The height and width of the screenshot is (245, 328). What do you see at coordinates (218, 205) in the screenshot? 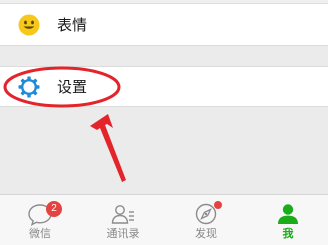
I see `new-activity-dot` at bounding box center [218, 205].